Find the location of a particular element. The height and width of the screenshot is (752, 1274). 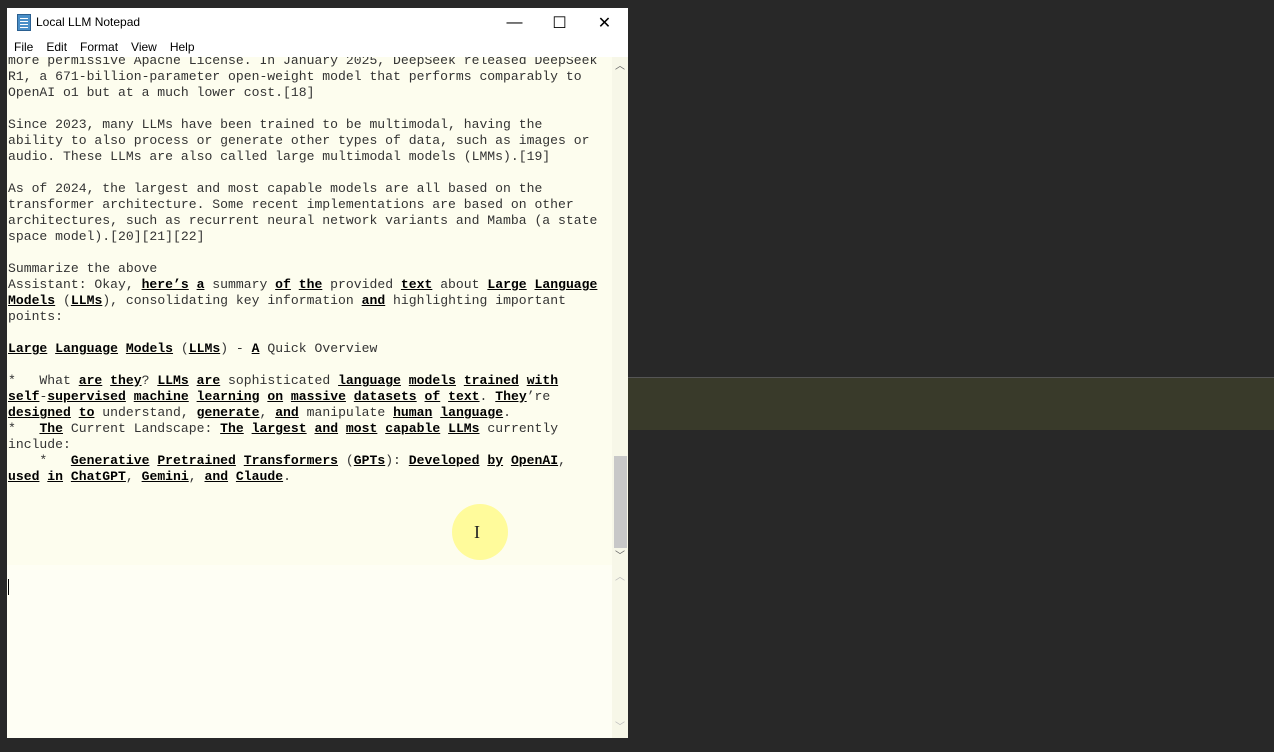

menu-view: View is located at coordinates (143, 48).